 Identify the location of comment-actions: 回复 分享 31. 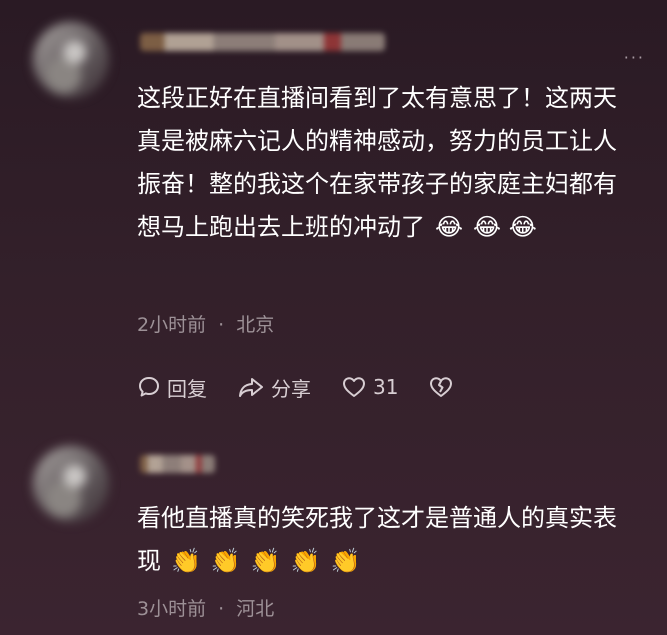
(313, 387).